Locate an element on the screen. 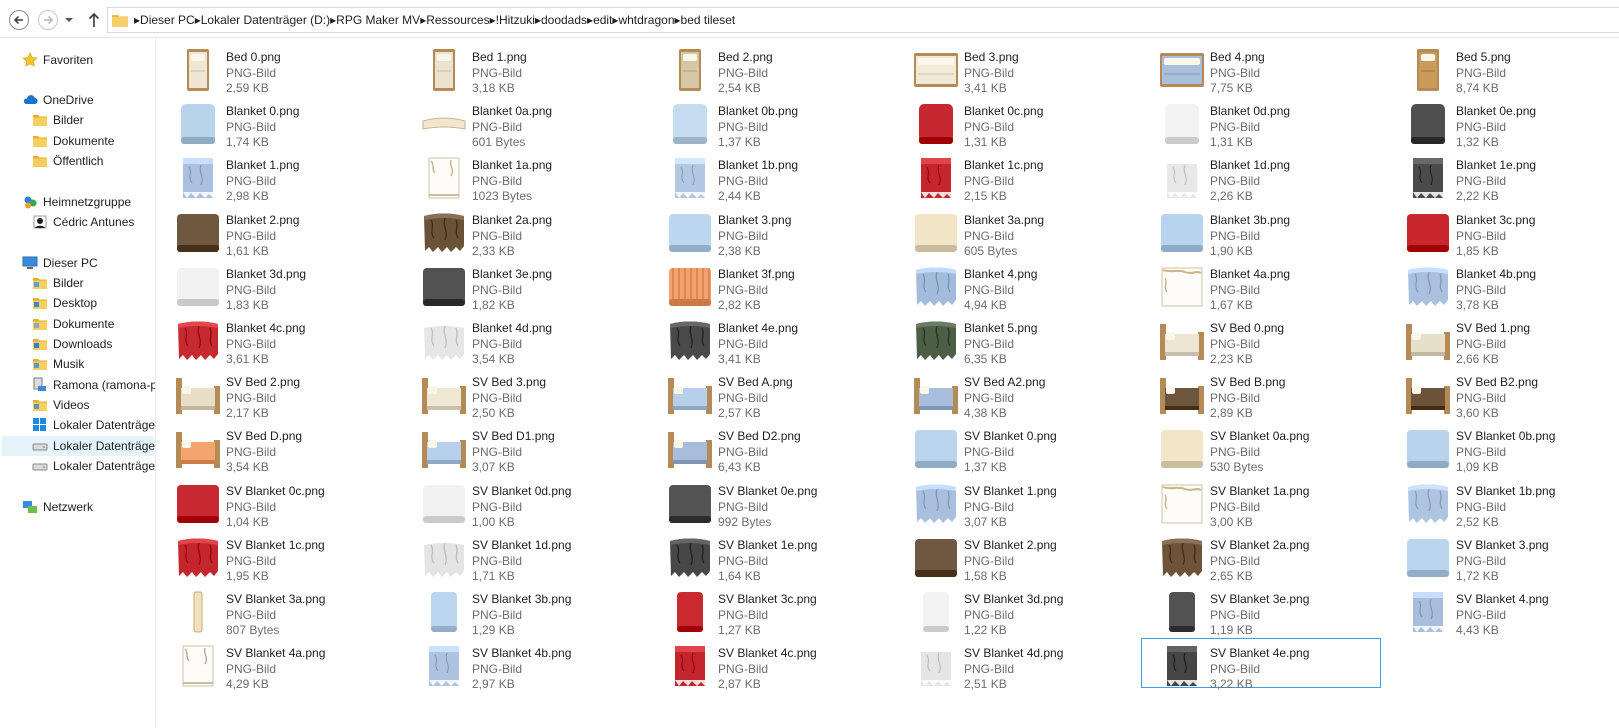 The image size is (1619, 728). file-item: SV Bed A.png PNG-Bild 2,57 KB is located at coordinates (769, 393).